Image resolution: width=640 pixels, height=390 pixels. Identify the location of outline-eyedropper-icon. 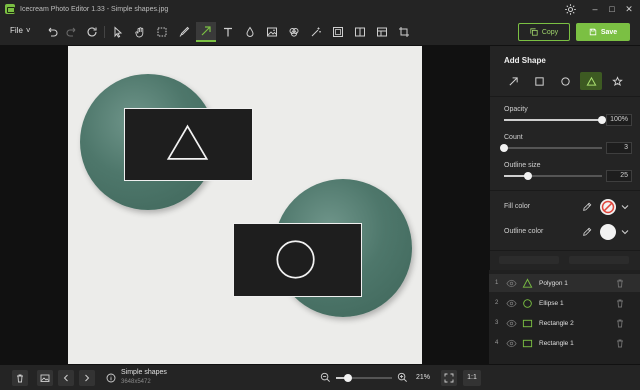
(587, 232).